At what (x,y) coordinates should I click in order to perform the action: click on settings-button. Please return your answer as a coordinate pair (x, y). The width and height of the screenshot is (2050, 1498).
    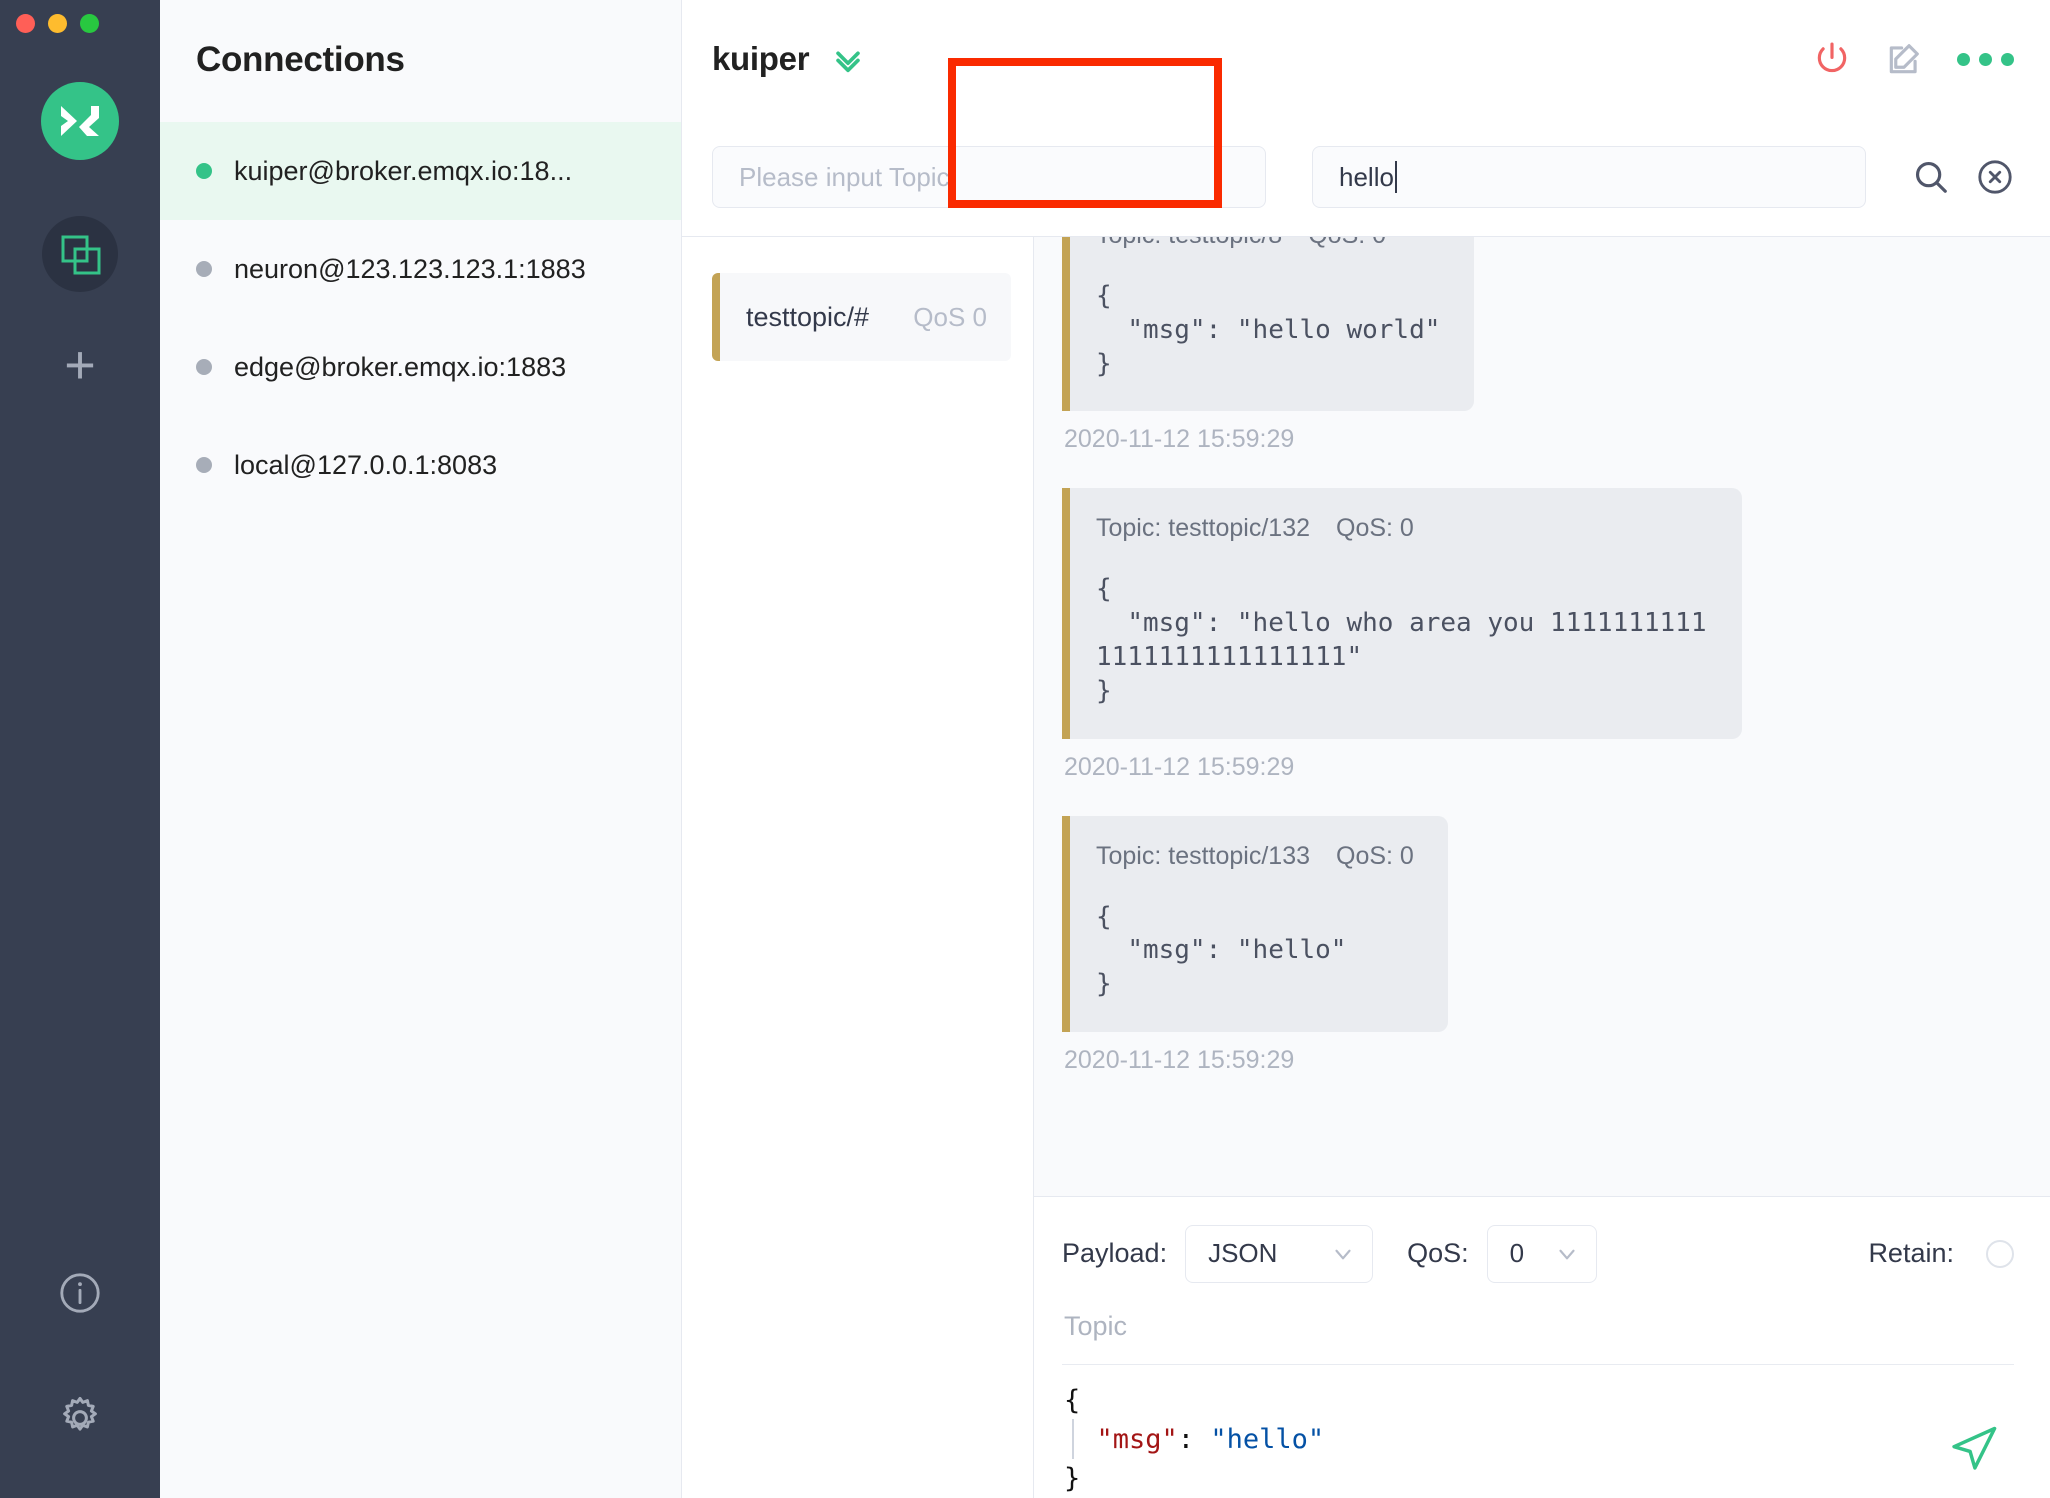
    Looking at the image, I should click on (80, 1418).